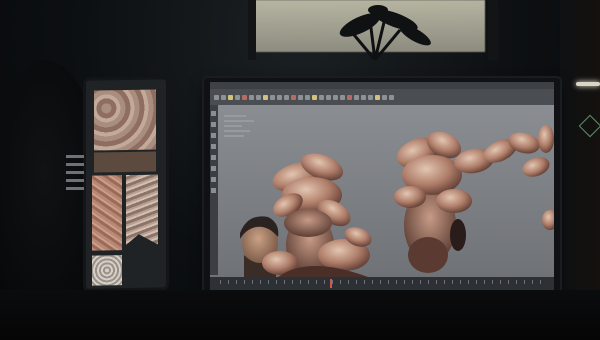 This screenshot has height=340, width=600. Describe the element at coordinates (75, 185) in the screenshot. I see `left-monitor-ui` at that location.